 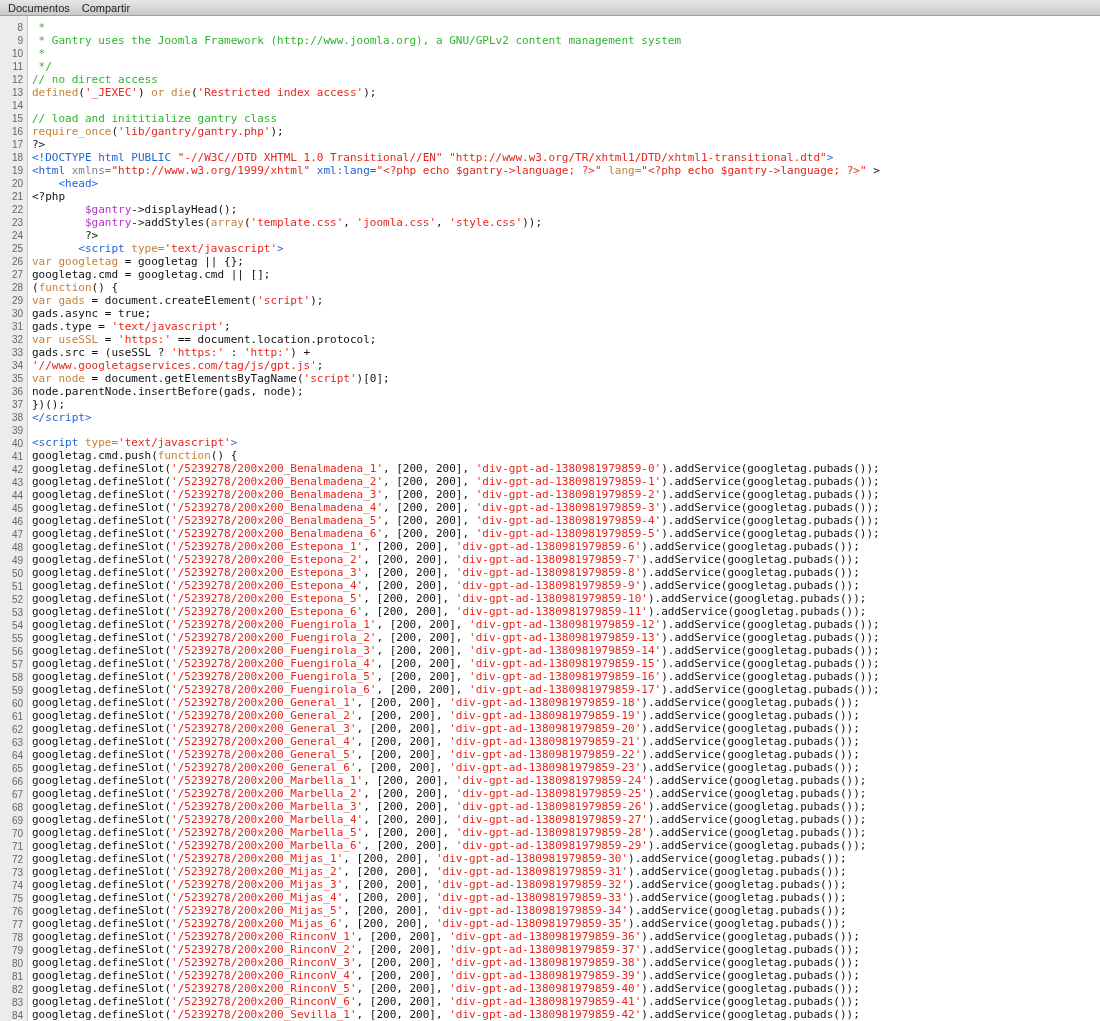 What do you see at coordinates (171, 352) in the screenshot?
I see `code-line: gads.src = (useSSL ? 'https:' : 'http:') +` at bounding box center [171, 352].